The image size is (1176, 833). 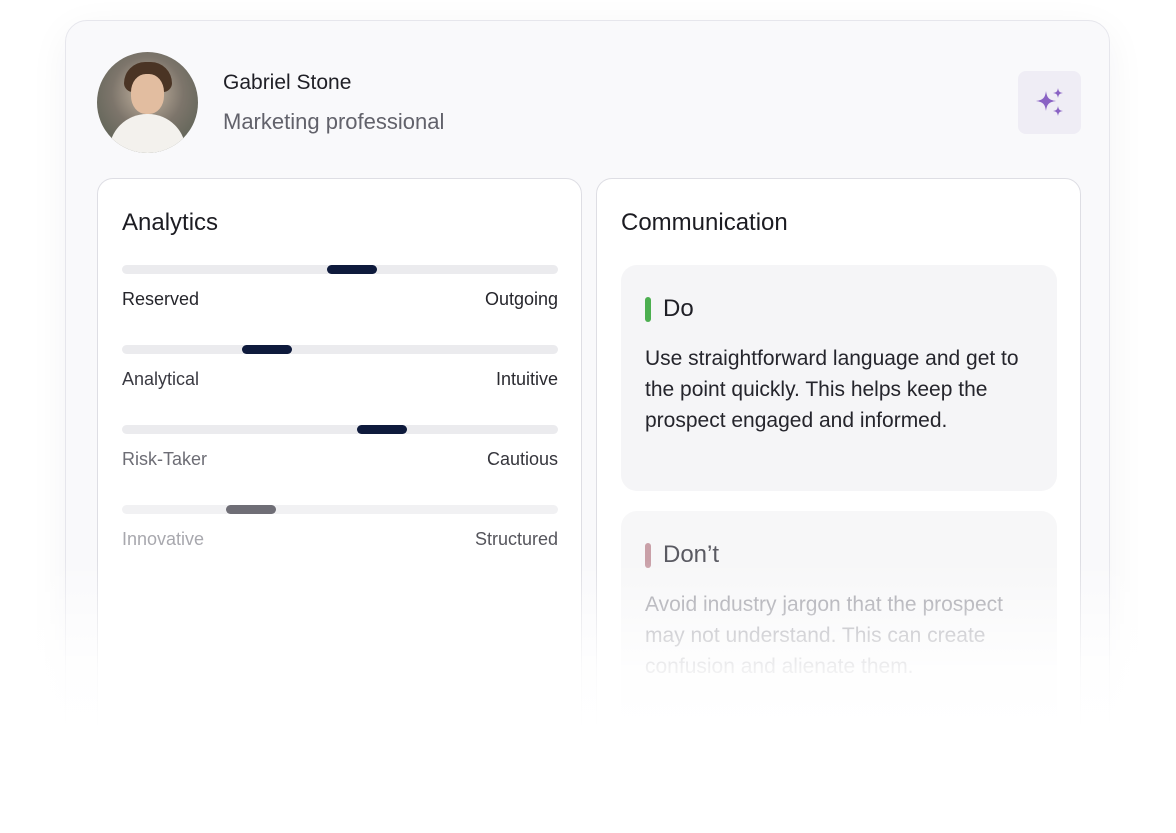 What do you see at coordinates (170, 222) in the screenshot?
I see `analytics-title: Analytics` at bounding box center [170, 222].